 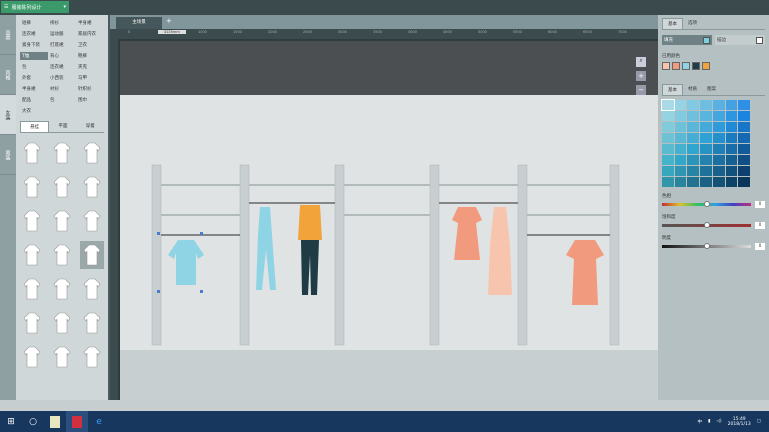 I want to click on garment-type-item: 衬衫, so click(x=62, y=89).